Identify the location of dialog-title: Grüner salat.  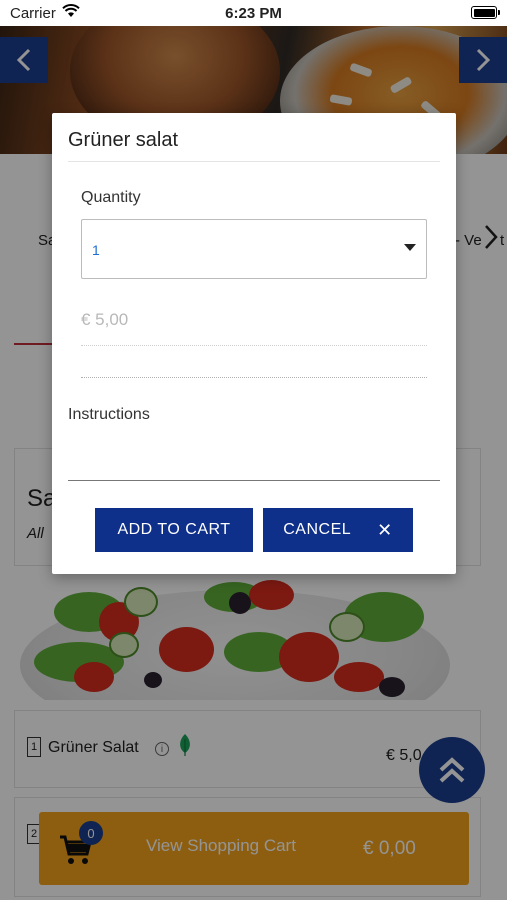
(123, 140).